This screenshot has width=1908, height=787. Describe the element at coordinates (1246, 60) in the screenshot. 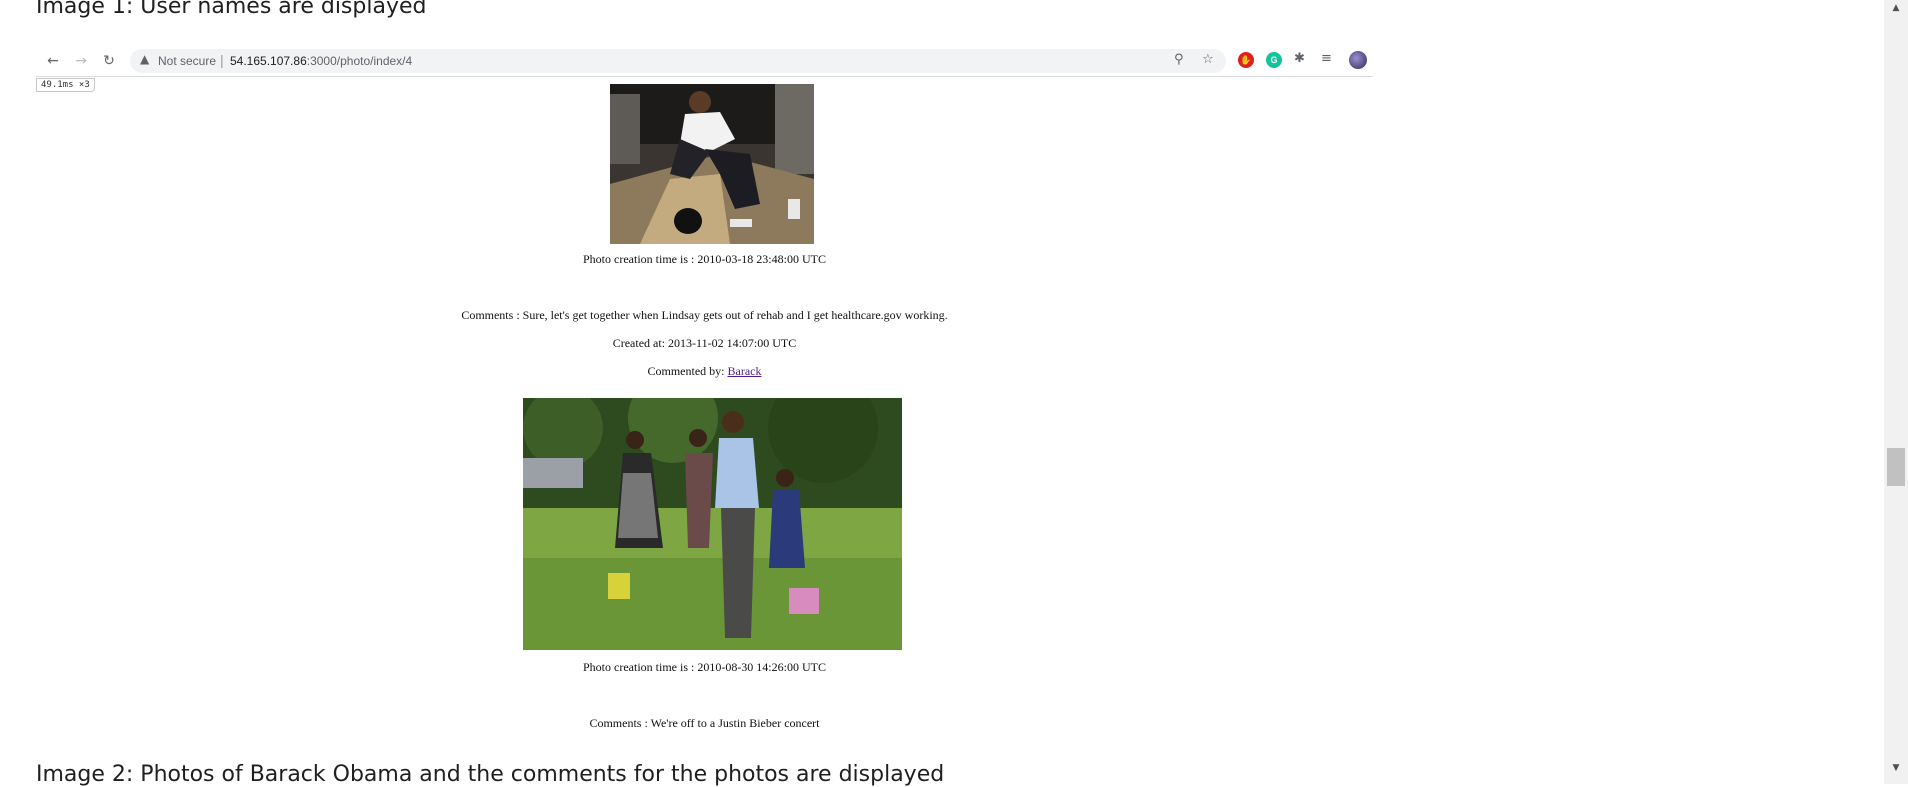

I see `adblock-icon: ✋` at that location.